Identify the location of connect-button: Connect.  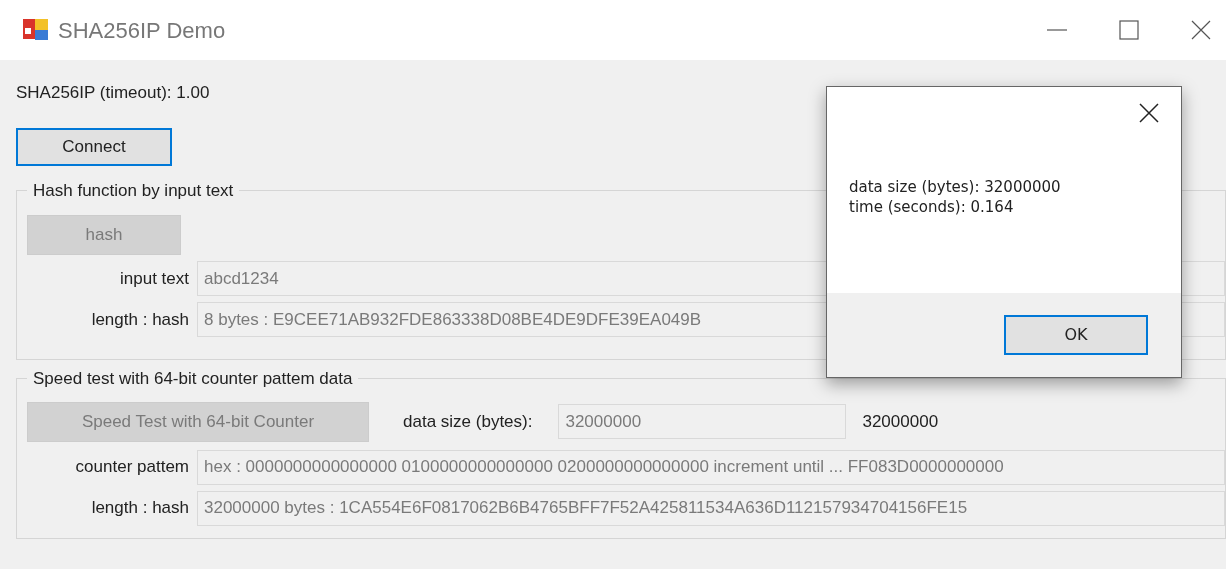
(94, 146).